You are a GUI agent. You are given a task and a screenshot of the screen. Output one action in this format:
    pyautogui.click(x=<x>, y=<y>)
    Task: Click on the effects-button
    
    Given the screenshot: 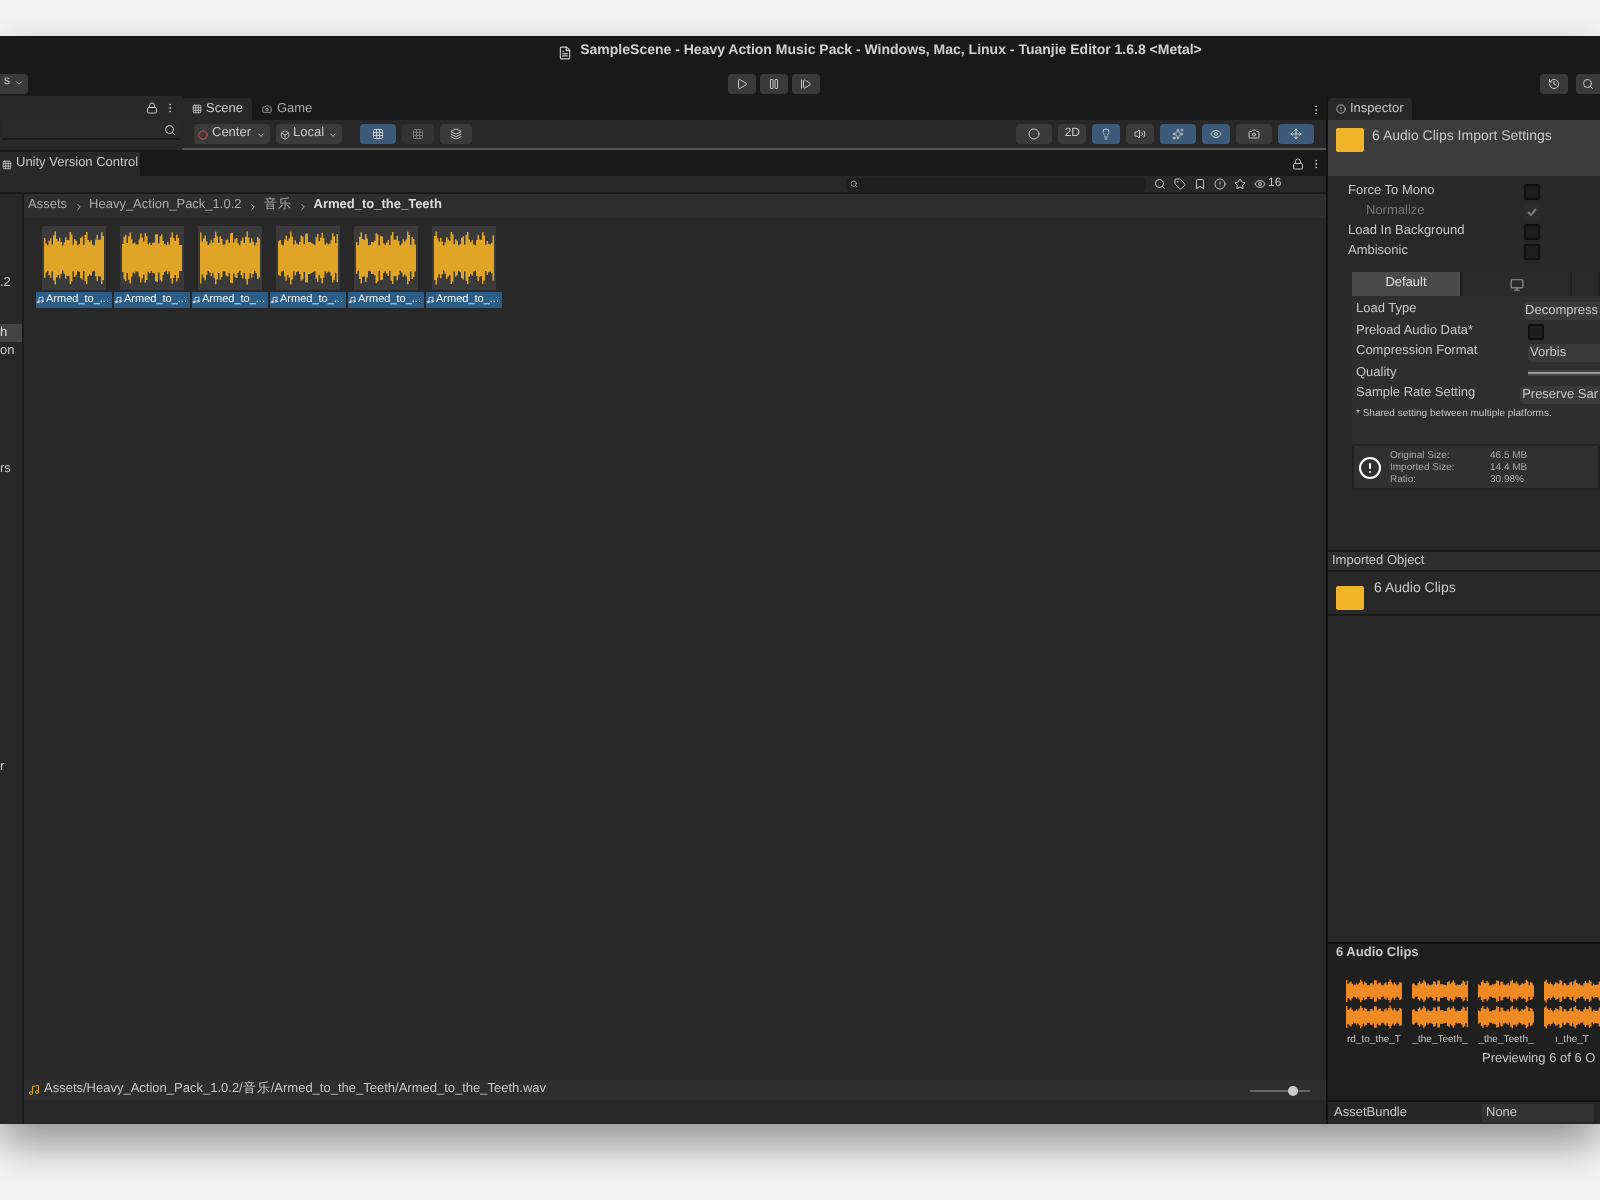 What is the action you would take?
    pyautogui.click(x=1178, y=134)
    